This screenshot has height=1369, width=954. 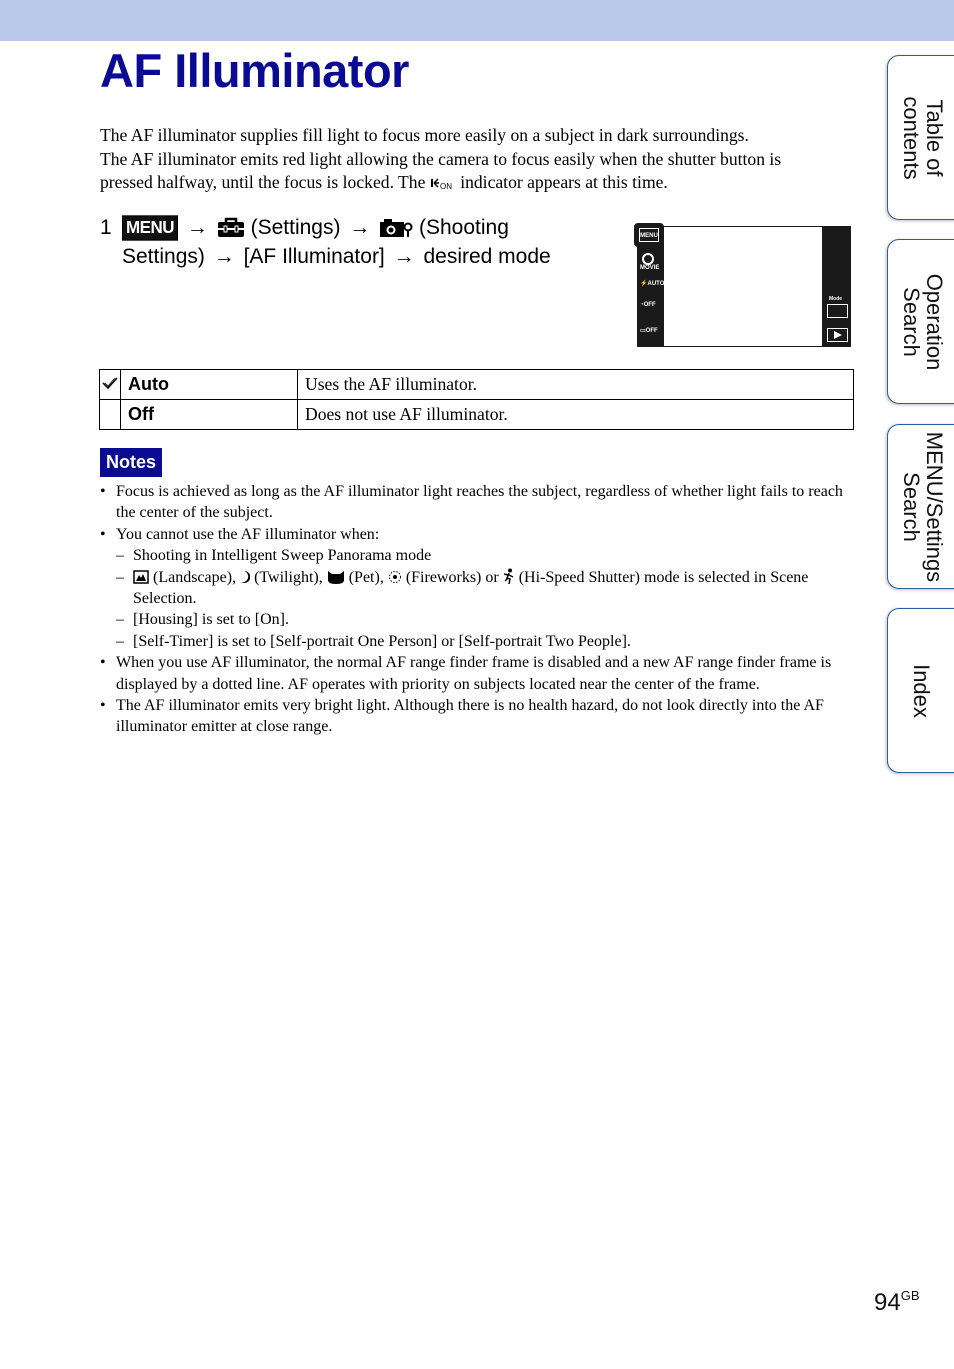 What do you see at coordinates (335, 577) in the screenshot?
I see `pet-icon` at bounding box center [335, 577].